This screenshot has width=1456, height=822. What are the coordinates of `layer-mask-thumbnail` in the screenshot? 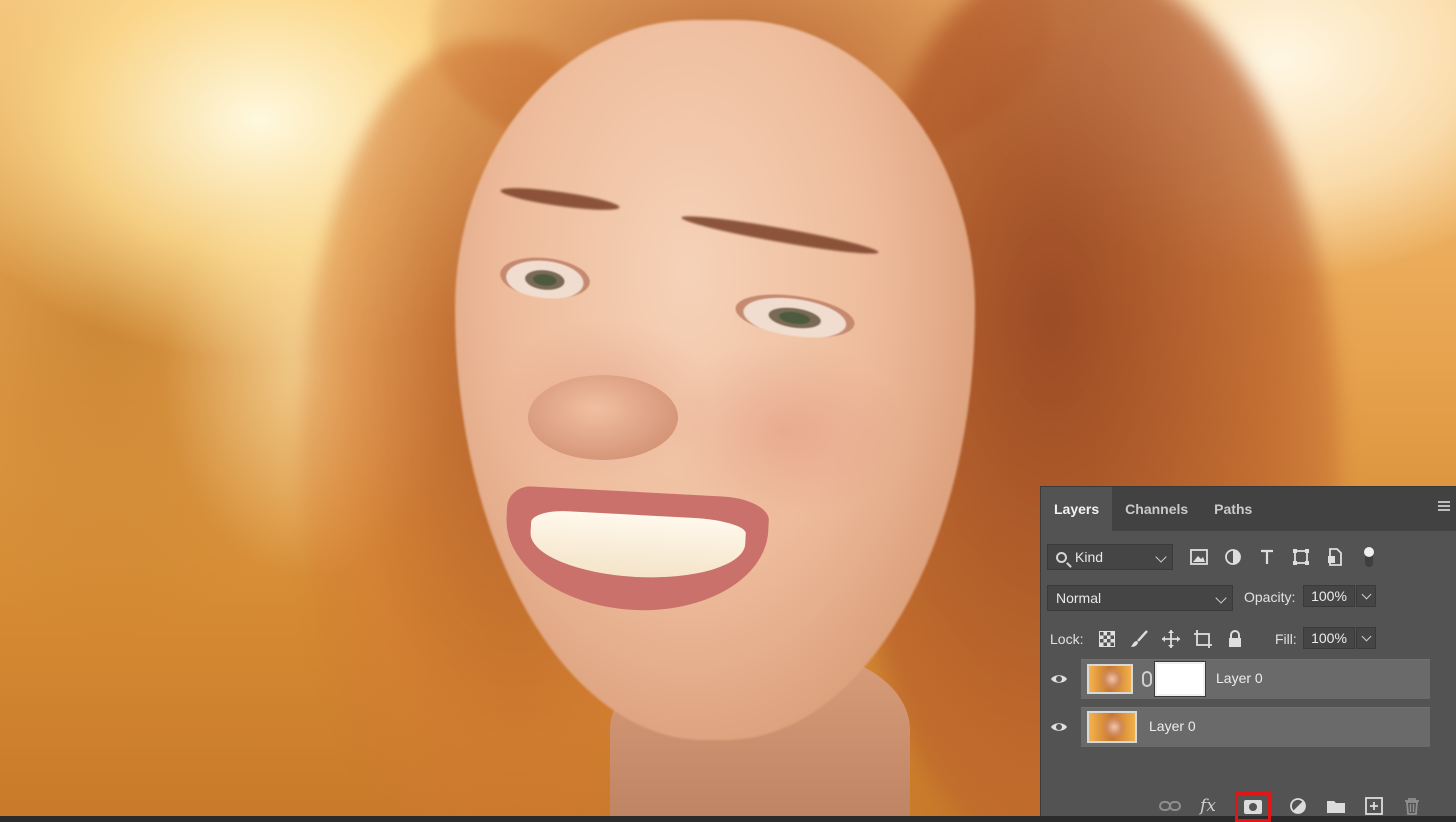 It's located at (1180, 679).